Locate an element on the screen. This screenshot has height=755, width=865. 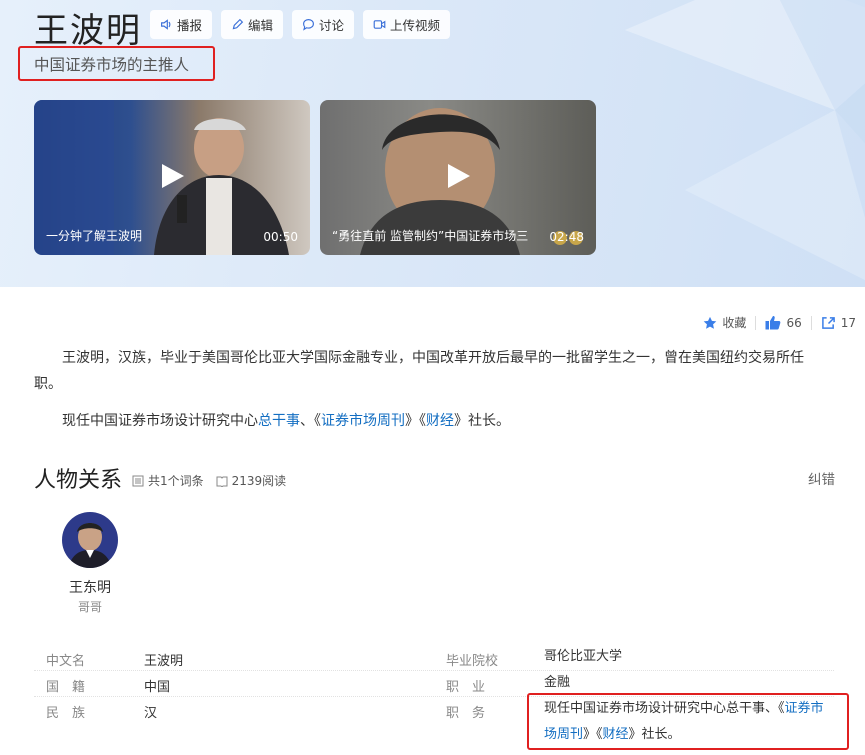
video-caption-2: “勇往直前 监管制约”中国证券市场三 is located at coordinates (430, 236).